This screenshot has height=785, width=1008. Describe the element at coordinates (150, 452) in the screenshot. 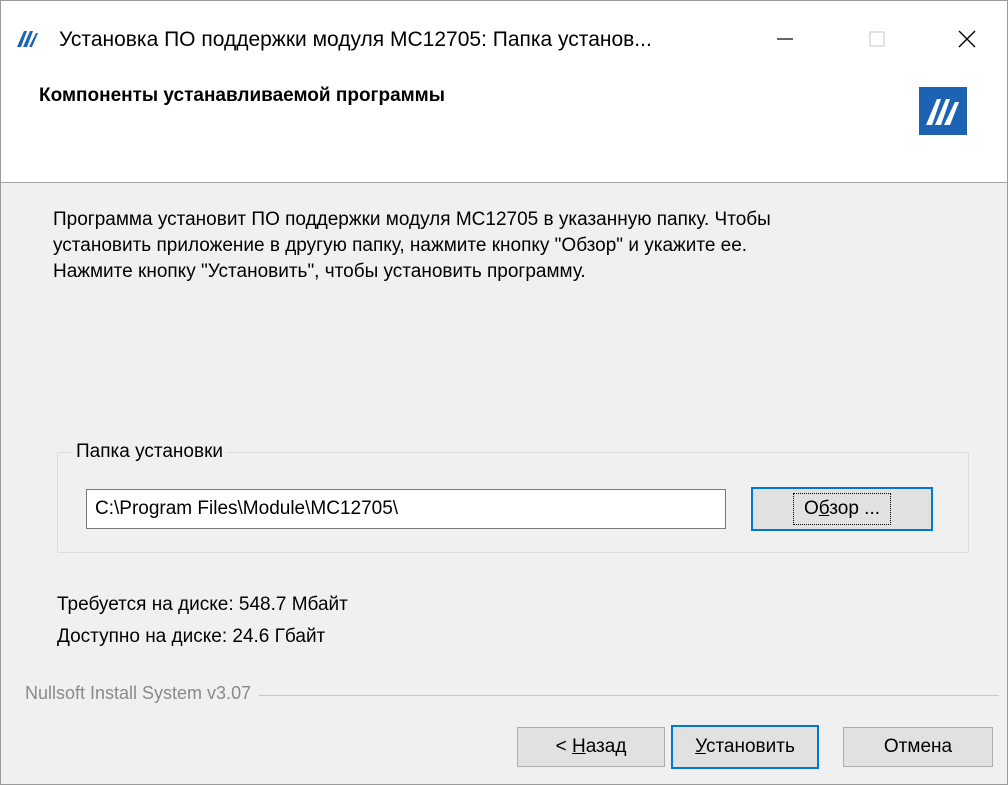

I see `install-folder-label: Папка установки` at that location.